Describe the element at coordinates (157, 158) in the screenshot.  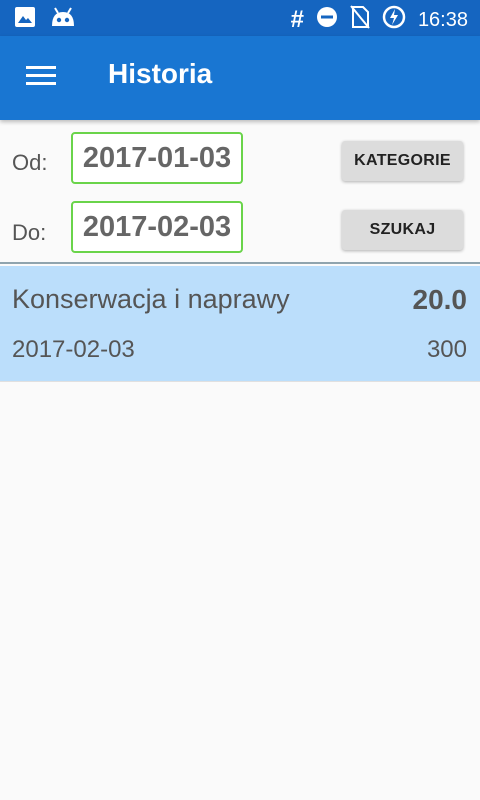
I see `from-date-field: 2017-01-03` at that location.